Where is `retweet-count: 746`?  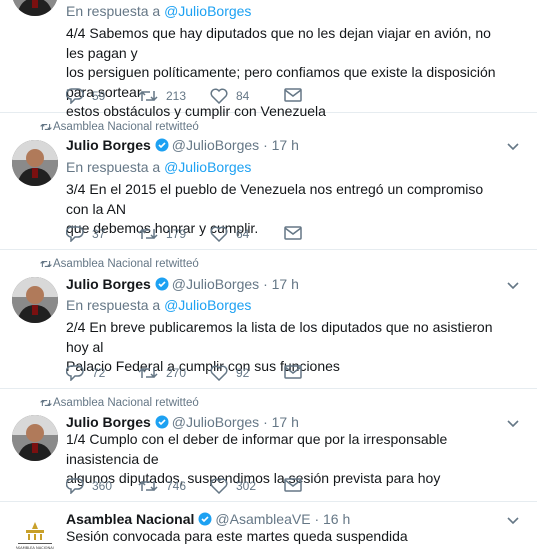
retweet-count: 746 is located at coordinates (176, 486).